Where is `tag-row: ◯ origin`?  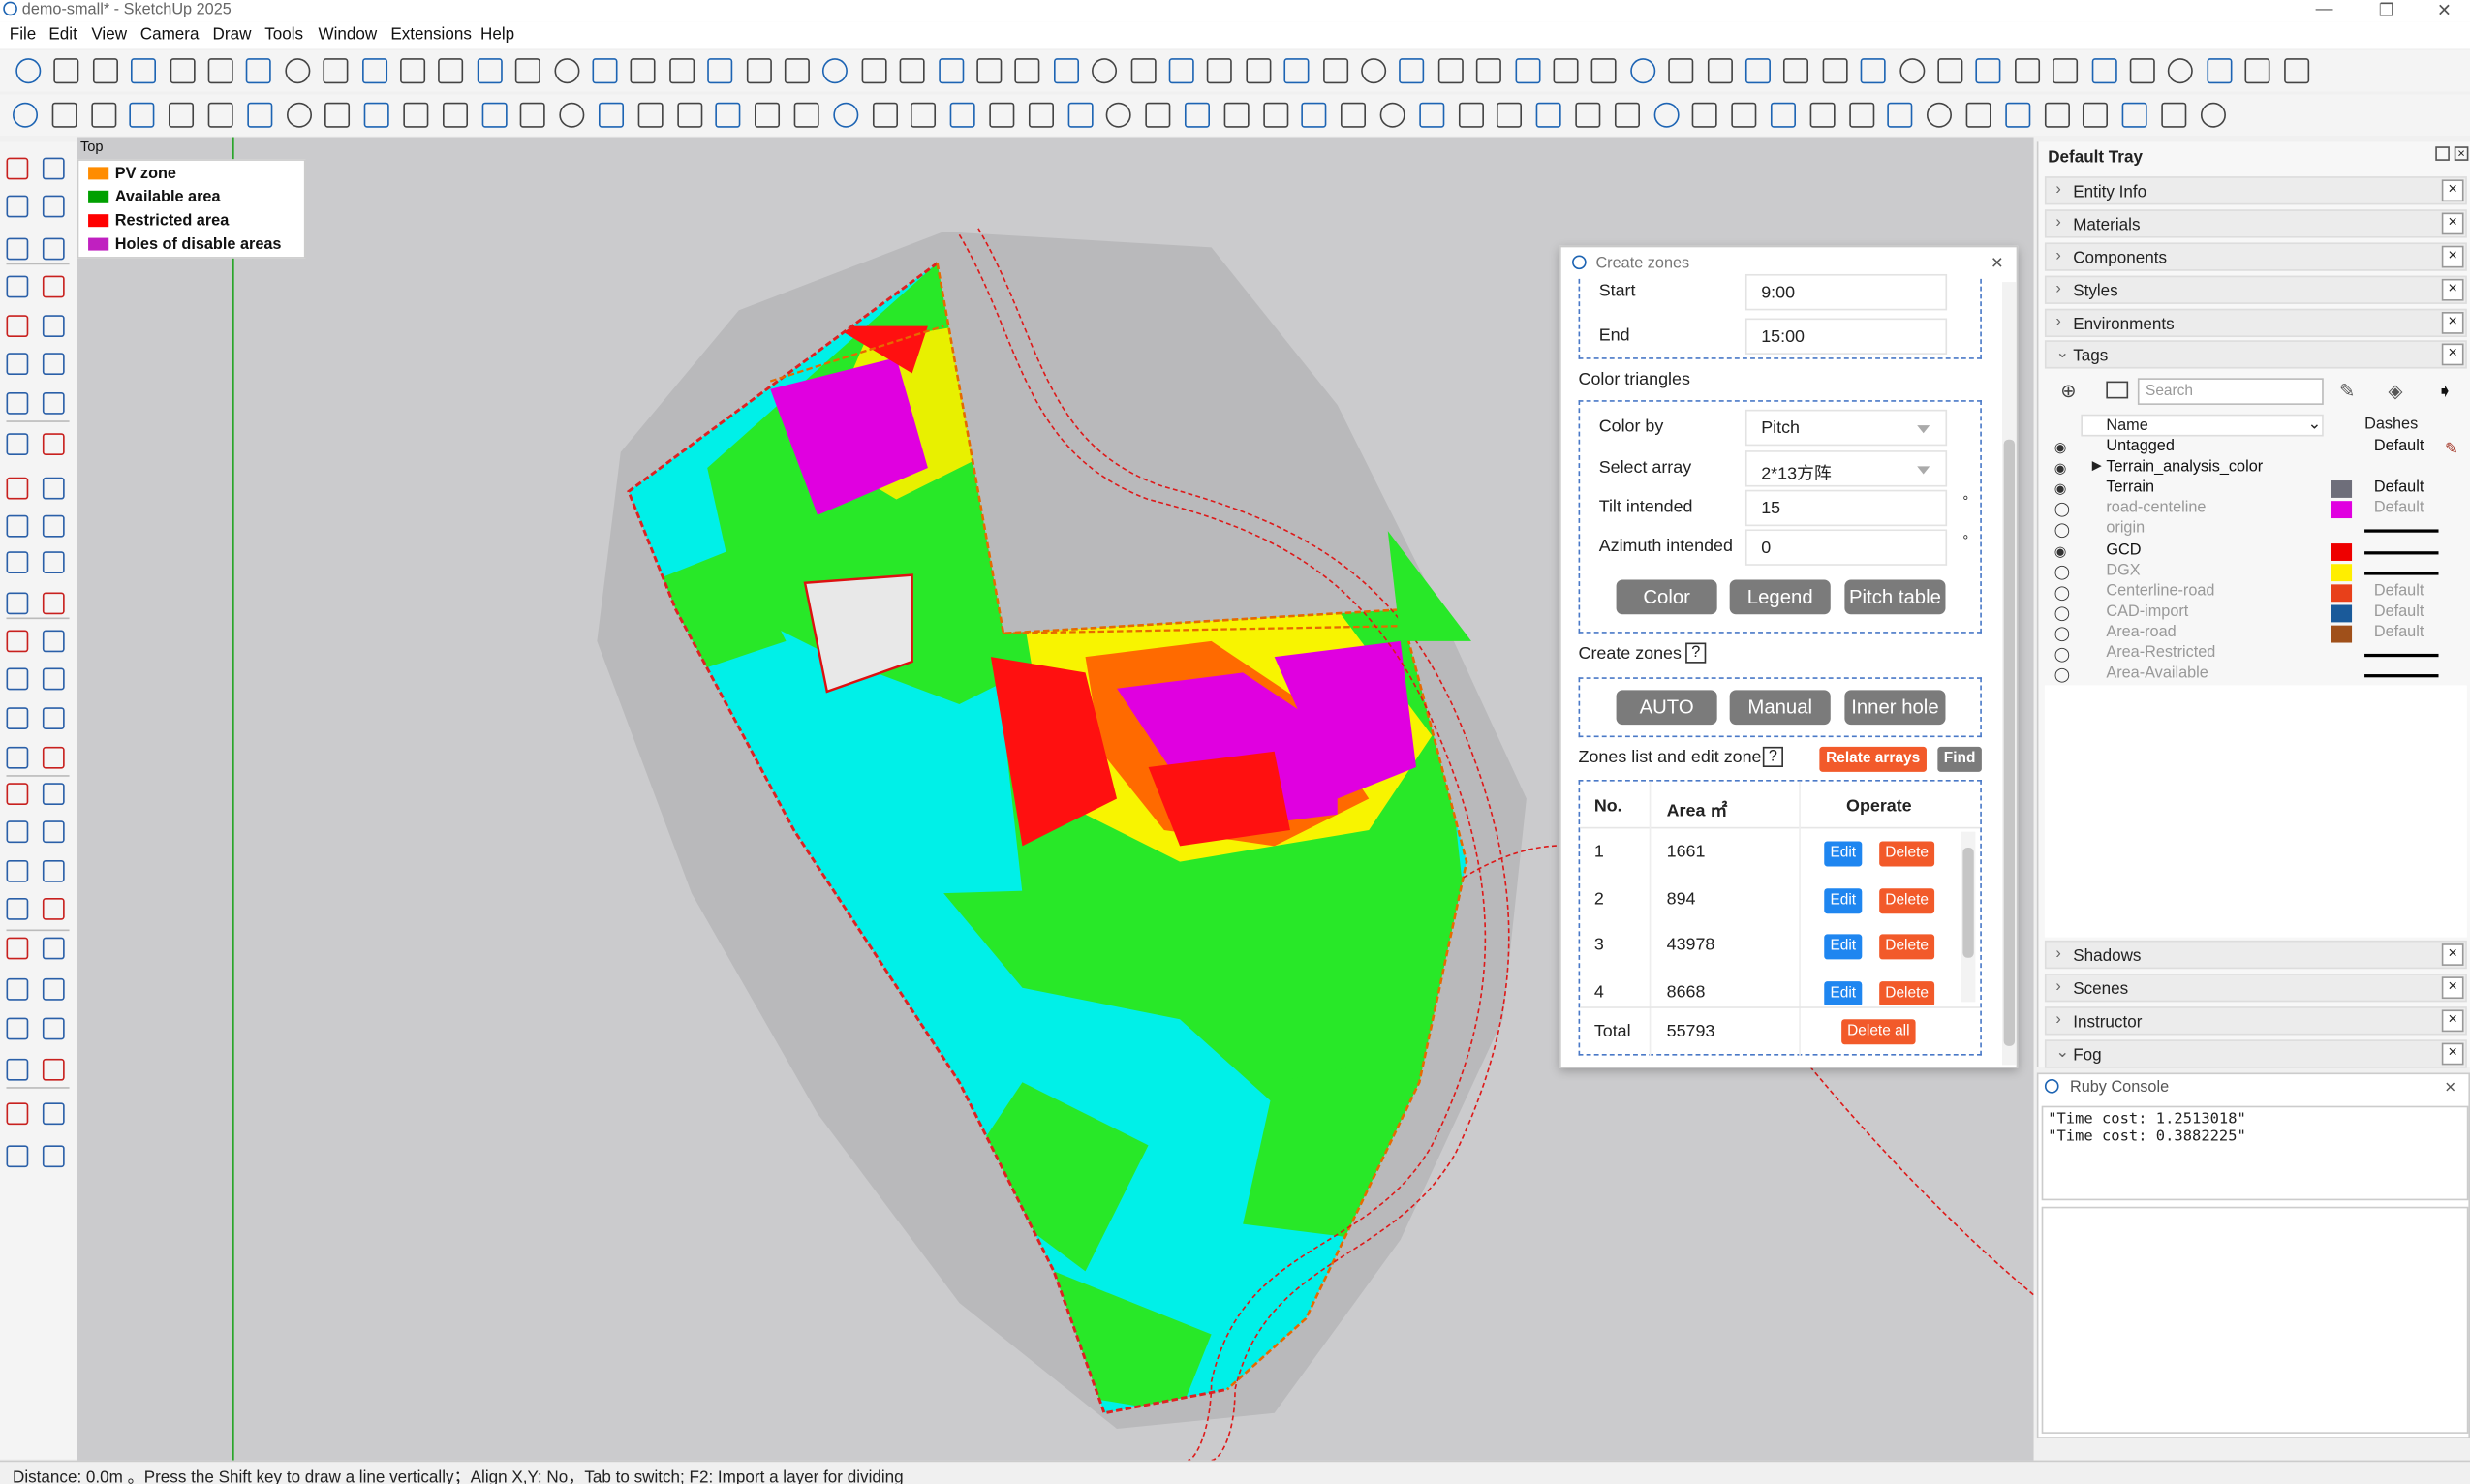
tag-row: ◯ origin is located at coordinates (2255, 530).